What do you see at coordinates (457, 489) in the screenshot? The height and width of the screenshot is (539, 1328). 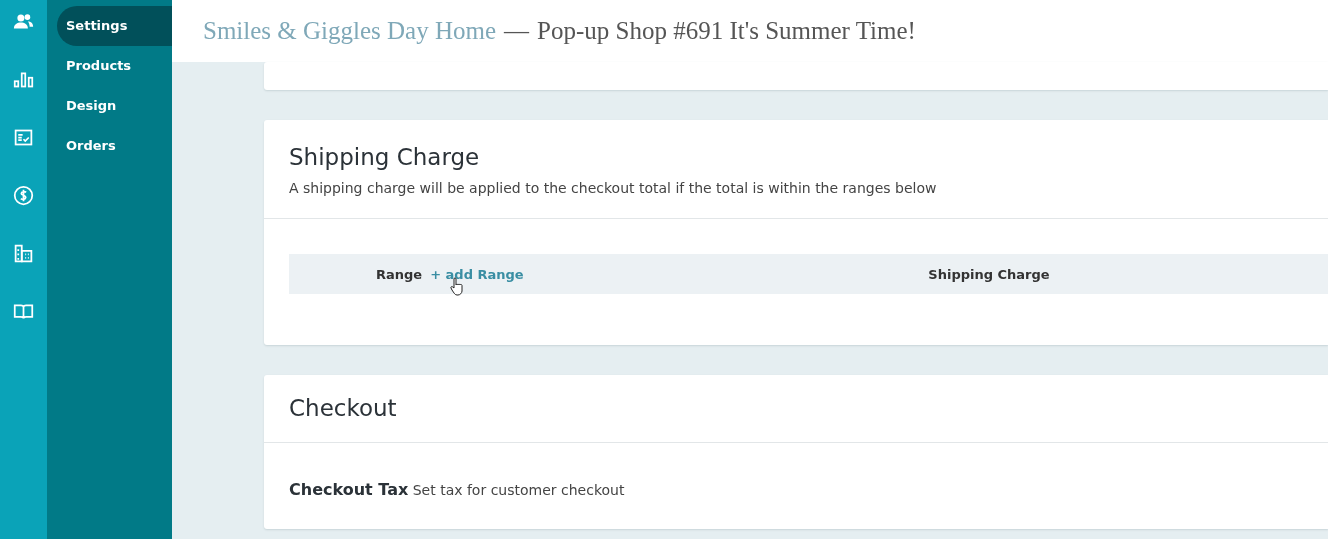 I see `setting-row-text: Checkout Tax Set tax for customer checkout` at bounding box center [457, 489].